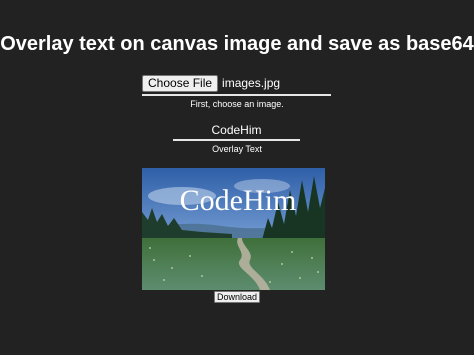  Describe the element at coordinates (237, 104) in the screenshot. I see `file-hint-text: First, choose an image.` at that location.